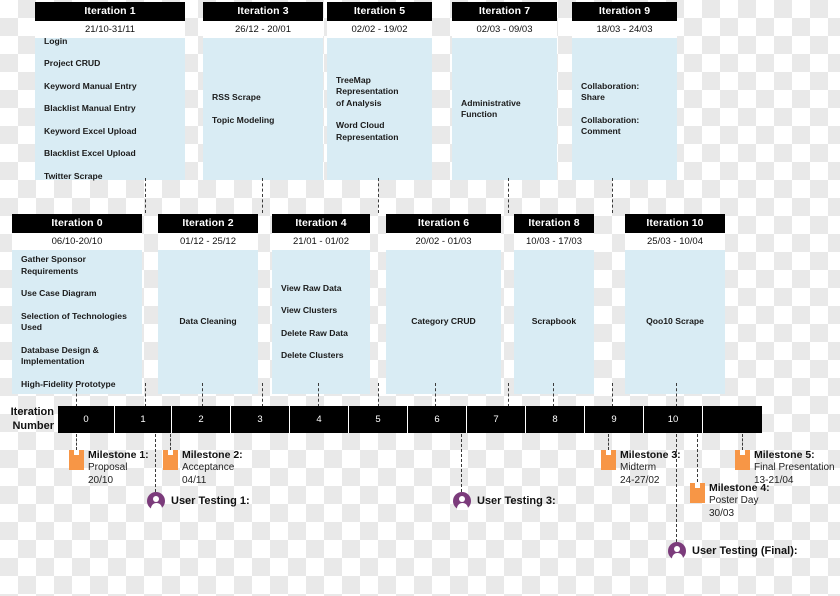 This screenshot has height=596, width=840. Describe the element at coordinates (110, 11) in the screenshot. I see `iteration-title: Iteration 1` at that location.